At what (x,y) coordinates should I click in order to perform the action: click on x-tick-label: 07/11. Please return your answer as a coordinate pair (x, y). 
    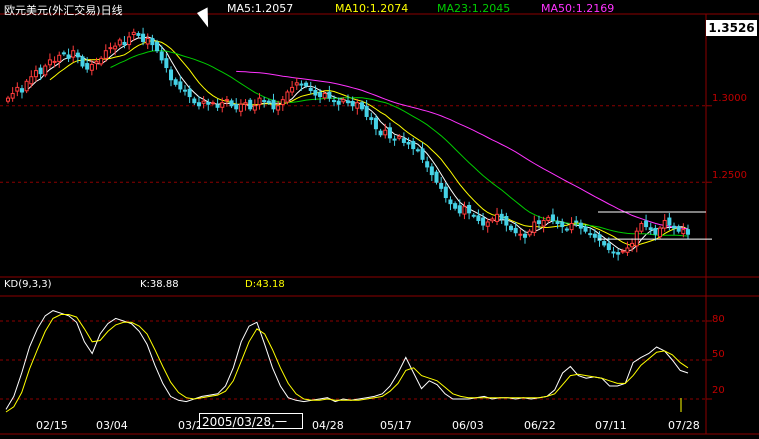
    Looking at the image, I should click on (611, 425).